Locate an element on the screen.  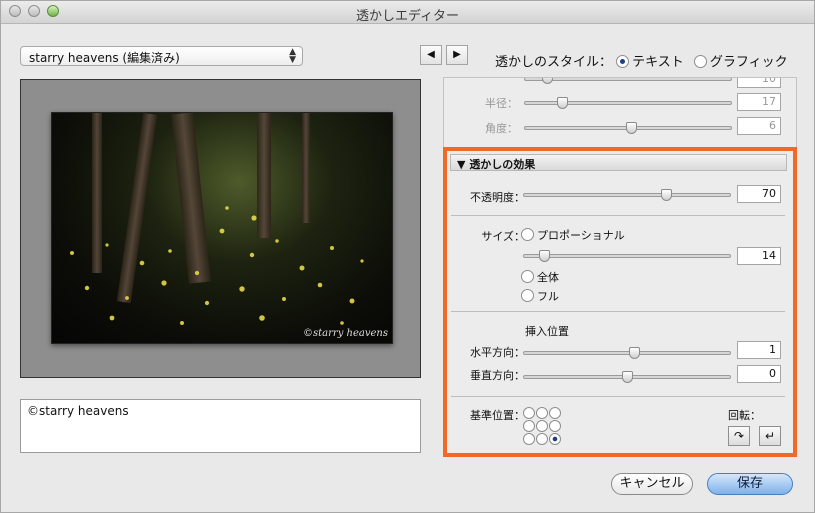
angle-field: 6 is located at coordinates (759, 126).